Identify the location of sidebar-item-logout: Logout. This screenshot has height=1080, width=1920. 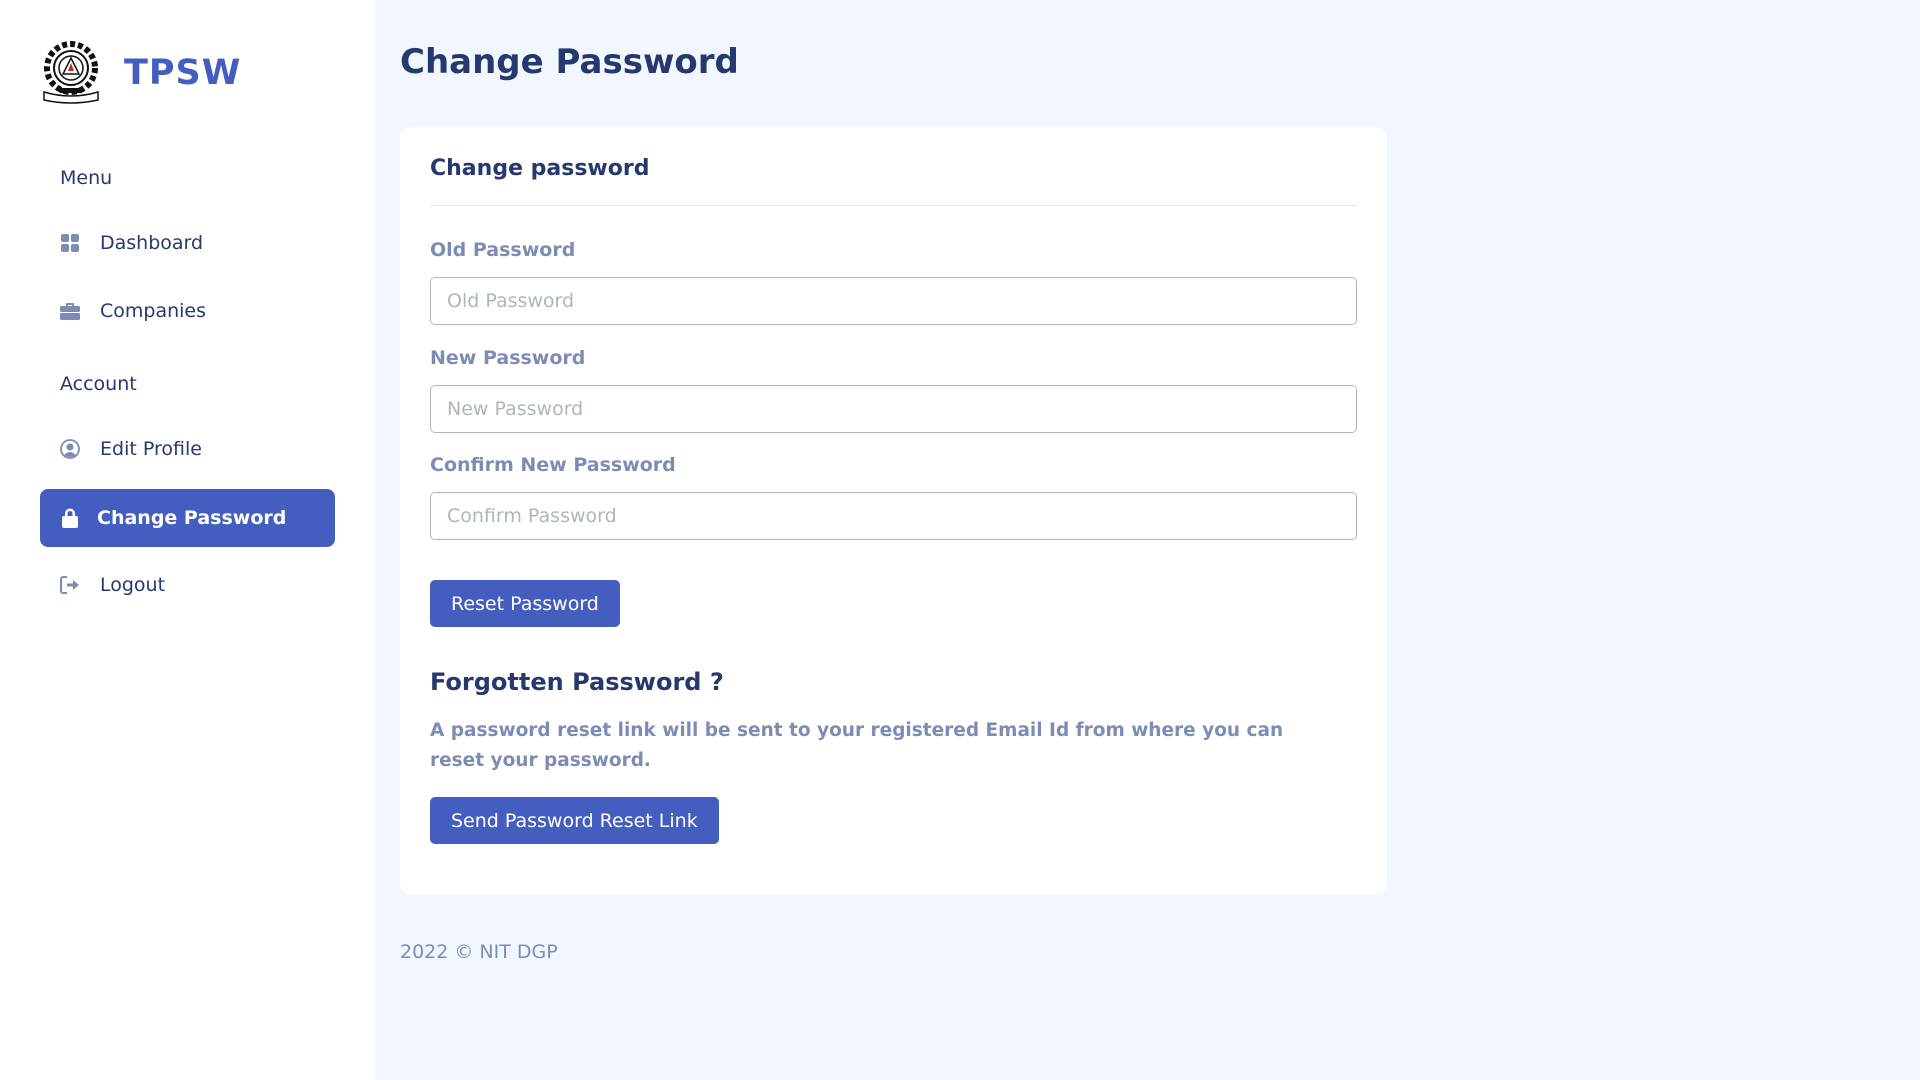
(187, 585).